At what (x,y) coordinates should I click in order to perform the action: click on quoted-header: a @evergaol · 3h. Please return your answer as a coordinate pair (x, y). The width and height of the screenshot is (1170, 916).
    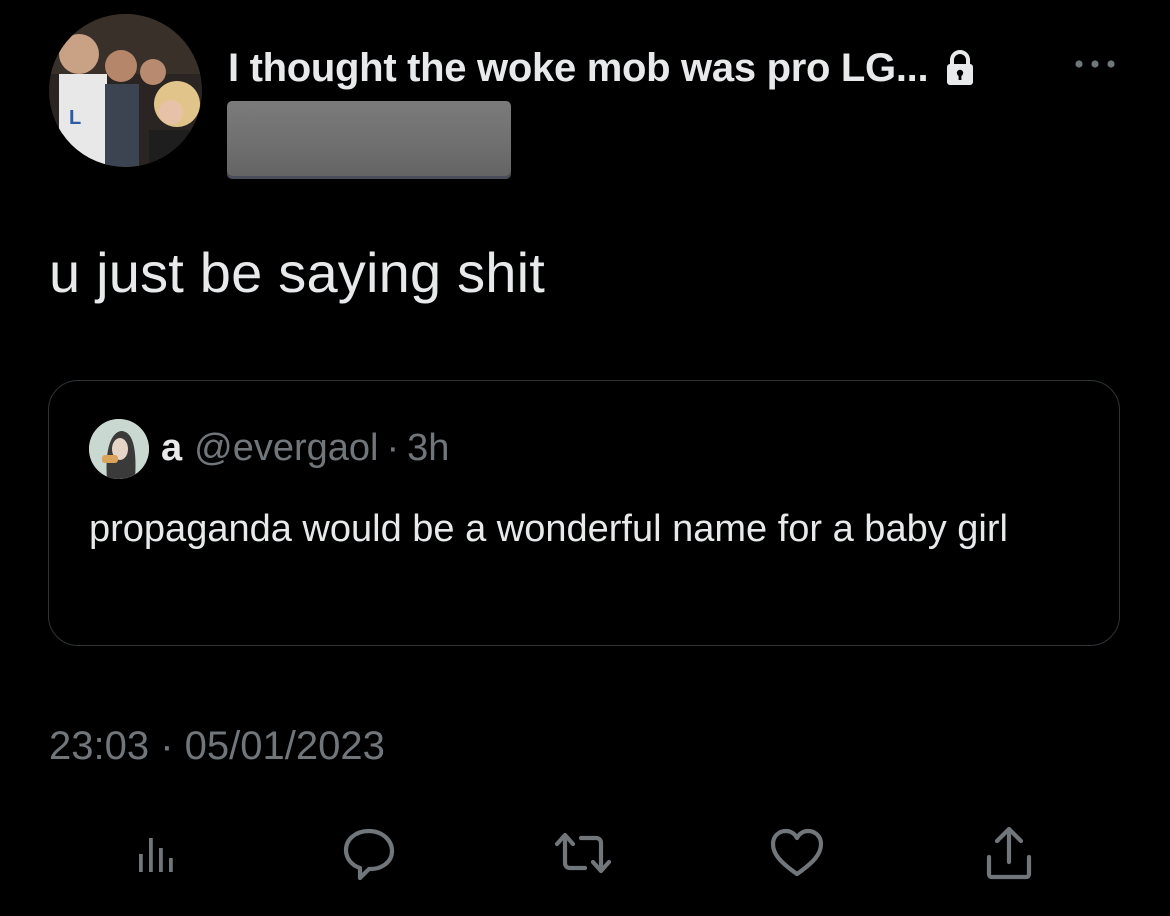
    Looking at the image, I should click on (305, 448).